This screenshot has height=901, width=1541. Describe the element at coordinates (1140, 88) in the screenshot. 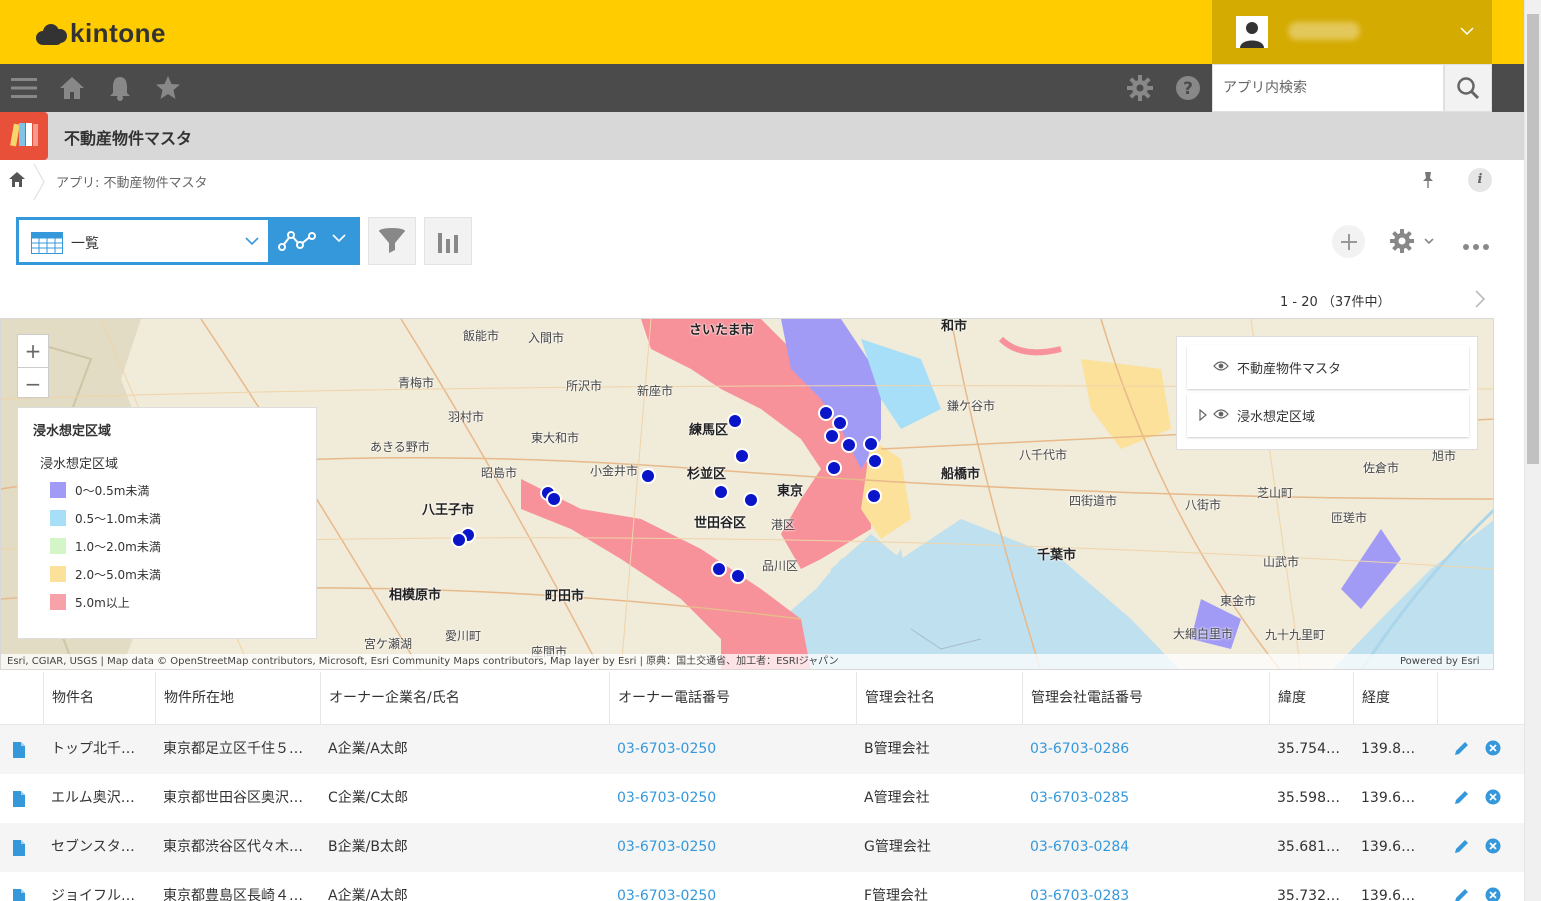

I see `gear-icon` at that location.